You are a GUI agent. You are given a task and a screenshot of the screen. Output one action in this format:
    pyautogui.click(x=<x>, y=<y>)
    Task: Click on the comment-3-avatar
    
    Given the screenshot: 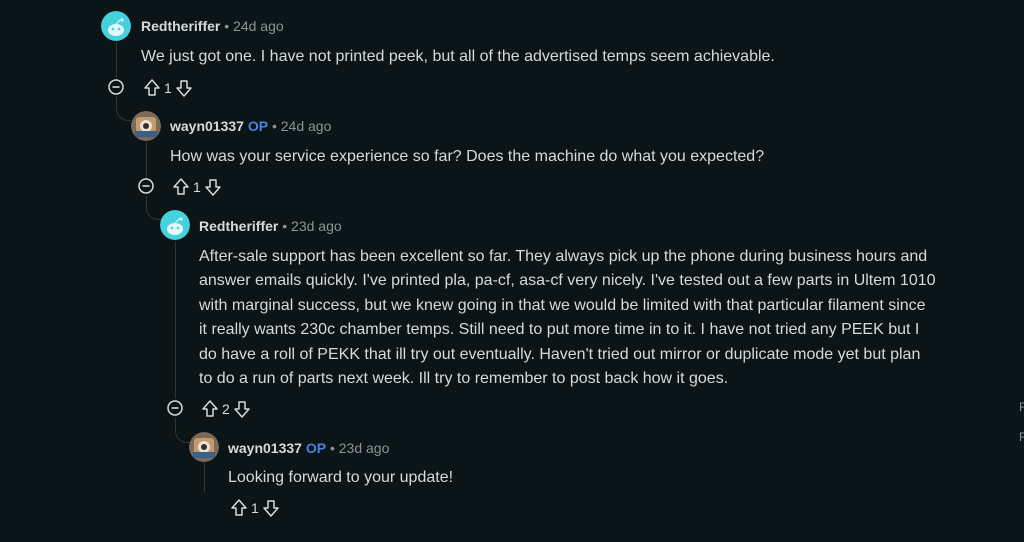 What is the action you would take?
    pyautogui.click(x=175, y=225)
    